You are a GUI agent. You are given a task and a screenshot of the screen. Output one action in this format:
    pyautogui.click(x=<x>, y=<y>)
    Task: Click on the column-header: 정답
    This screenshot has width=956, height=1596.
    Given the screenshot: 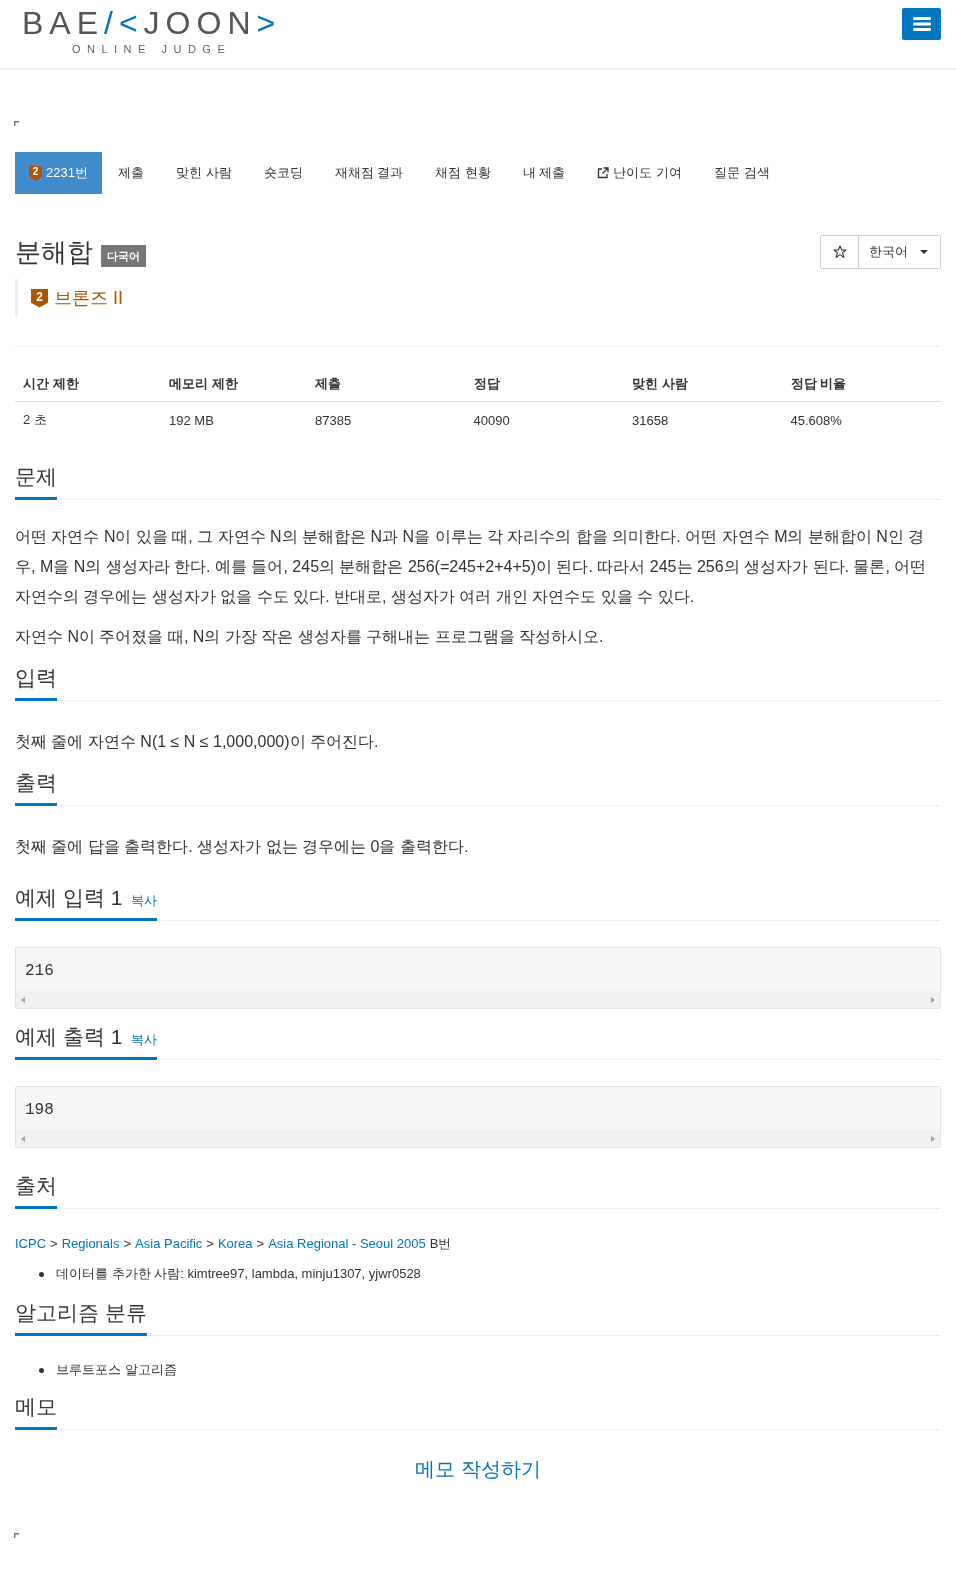 What is the action you would take?
    pyautogui.click(x=544, y=384)
    